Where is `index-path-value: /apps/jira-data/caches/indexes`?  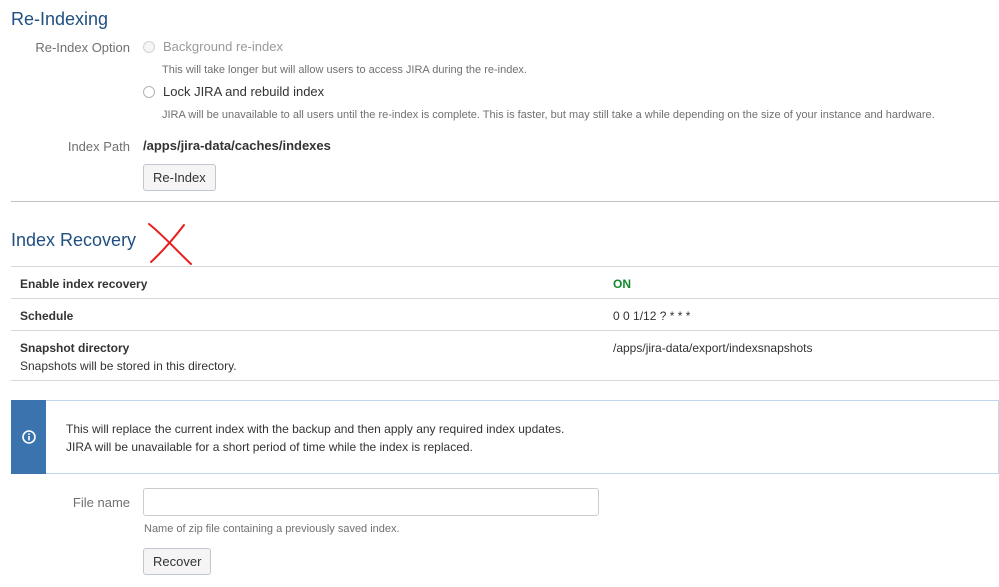
index-path-value: /apps/jira-data/caches/indexes is located at coordinates (237, 145).